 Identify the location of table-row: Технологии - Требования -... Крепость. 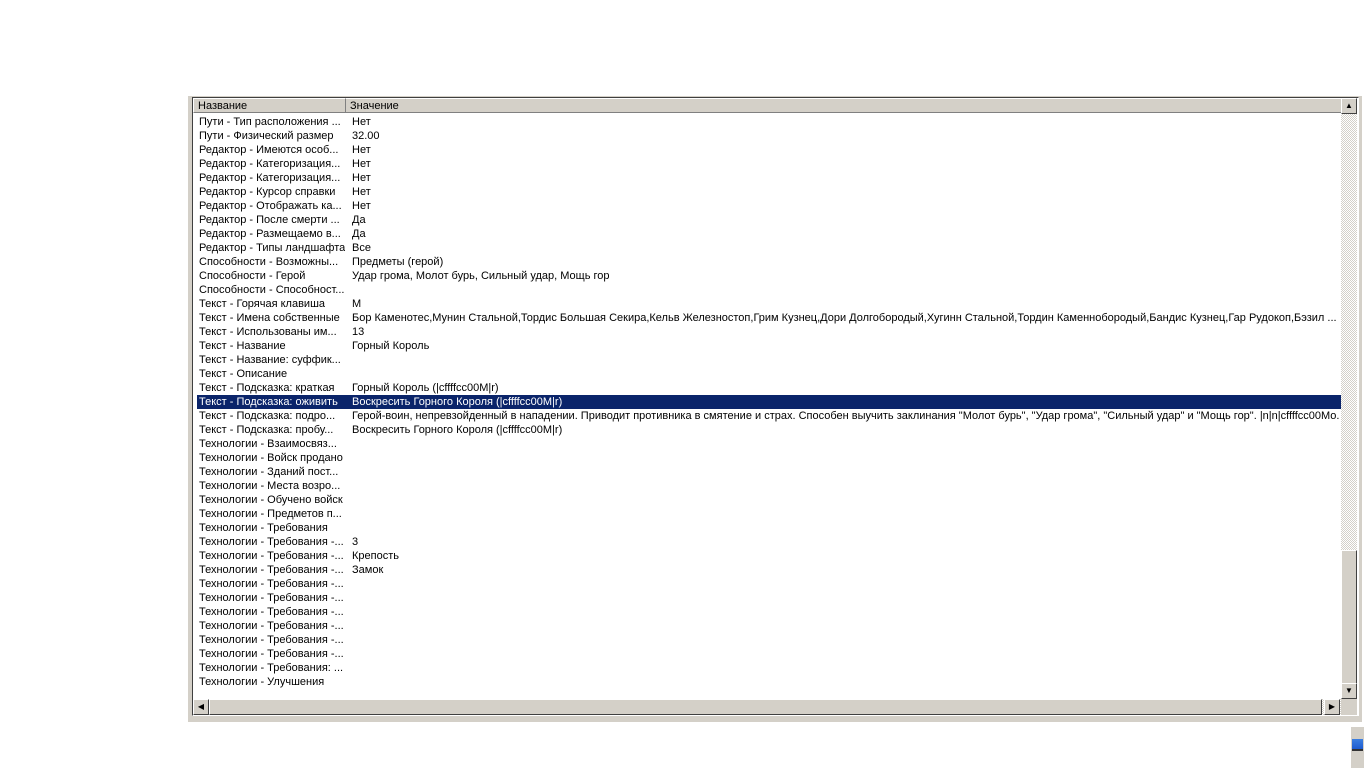
(769, 556).